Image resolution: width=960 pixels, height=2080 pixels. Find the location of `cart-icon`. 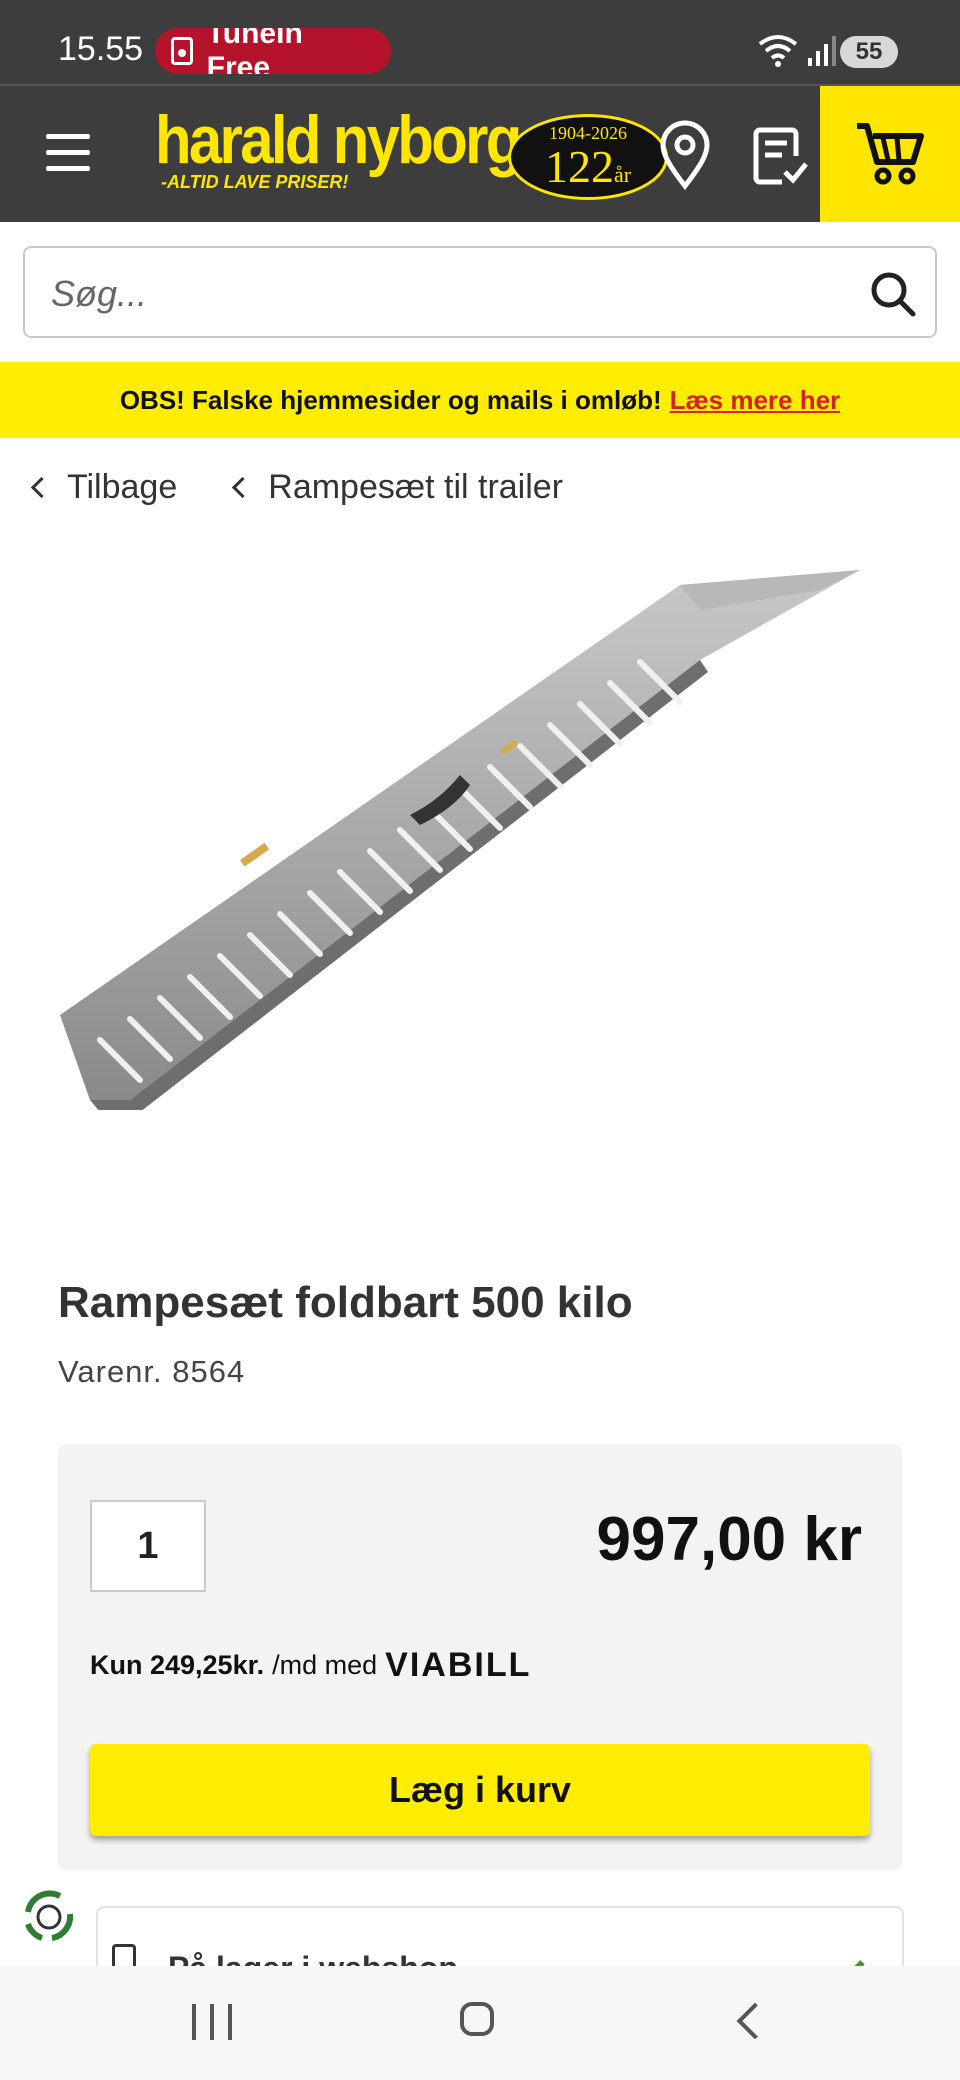

cart-icon is located at coordinates (890, 154).